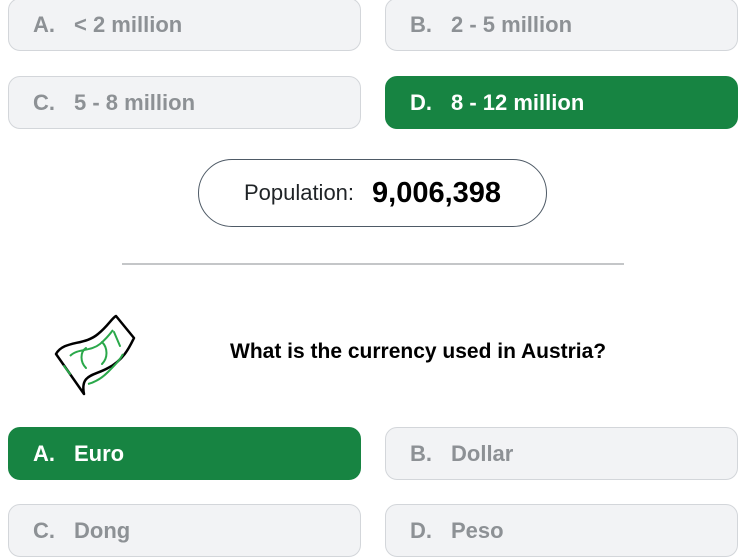 The image size is (748, 557). I want to click on population-result: Population: 9,006,398, so click(372, 193).